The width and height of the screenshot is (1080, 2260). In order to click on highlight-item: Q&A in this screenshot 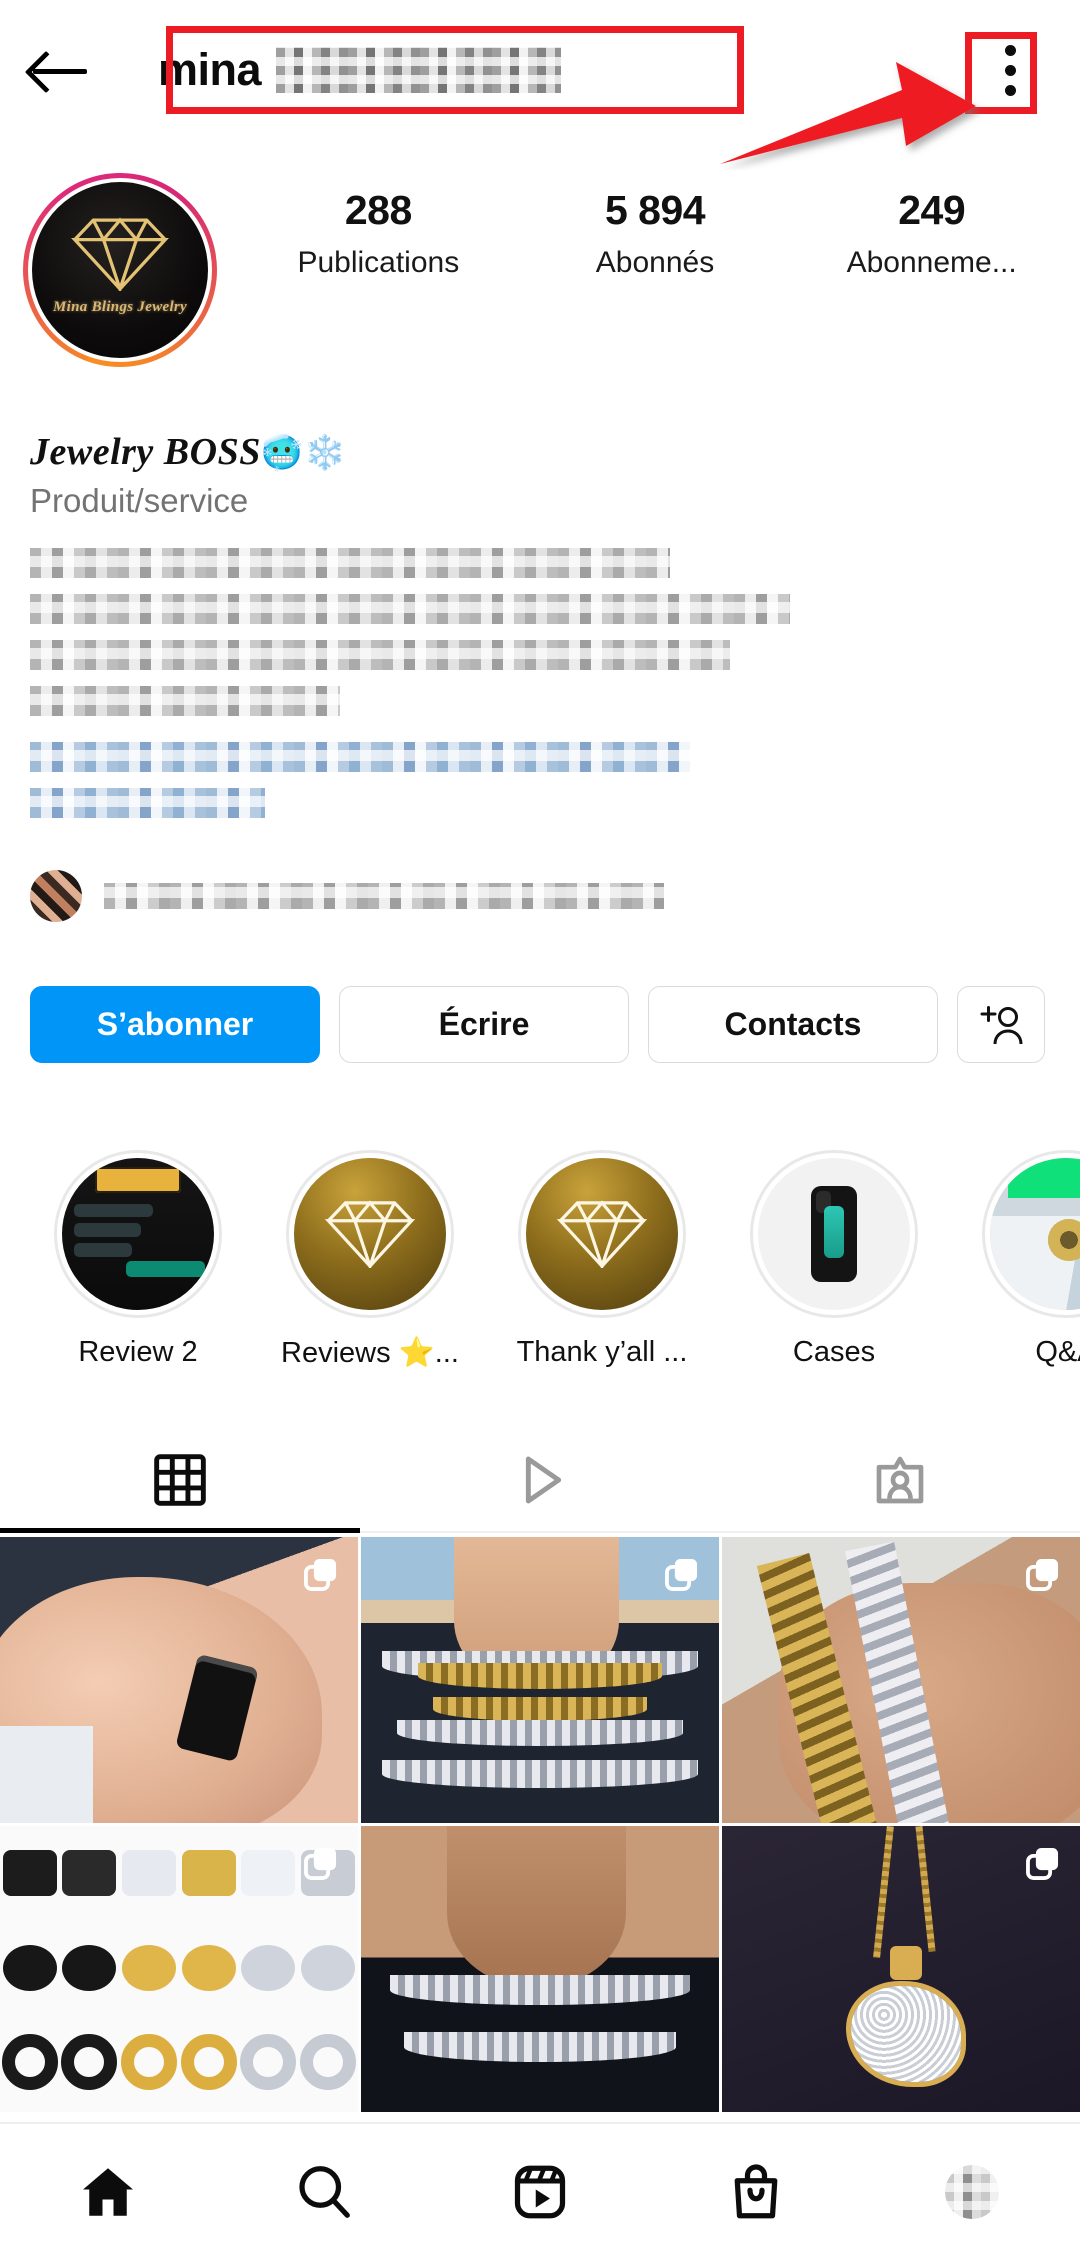, I will do `click(1015, 1275)`.